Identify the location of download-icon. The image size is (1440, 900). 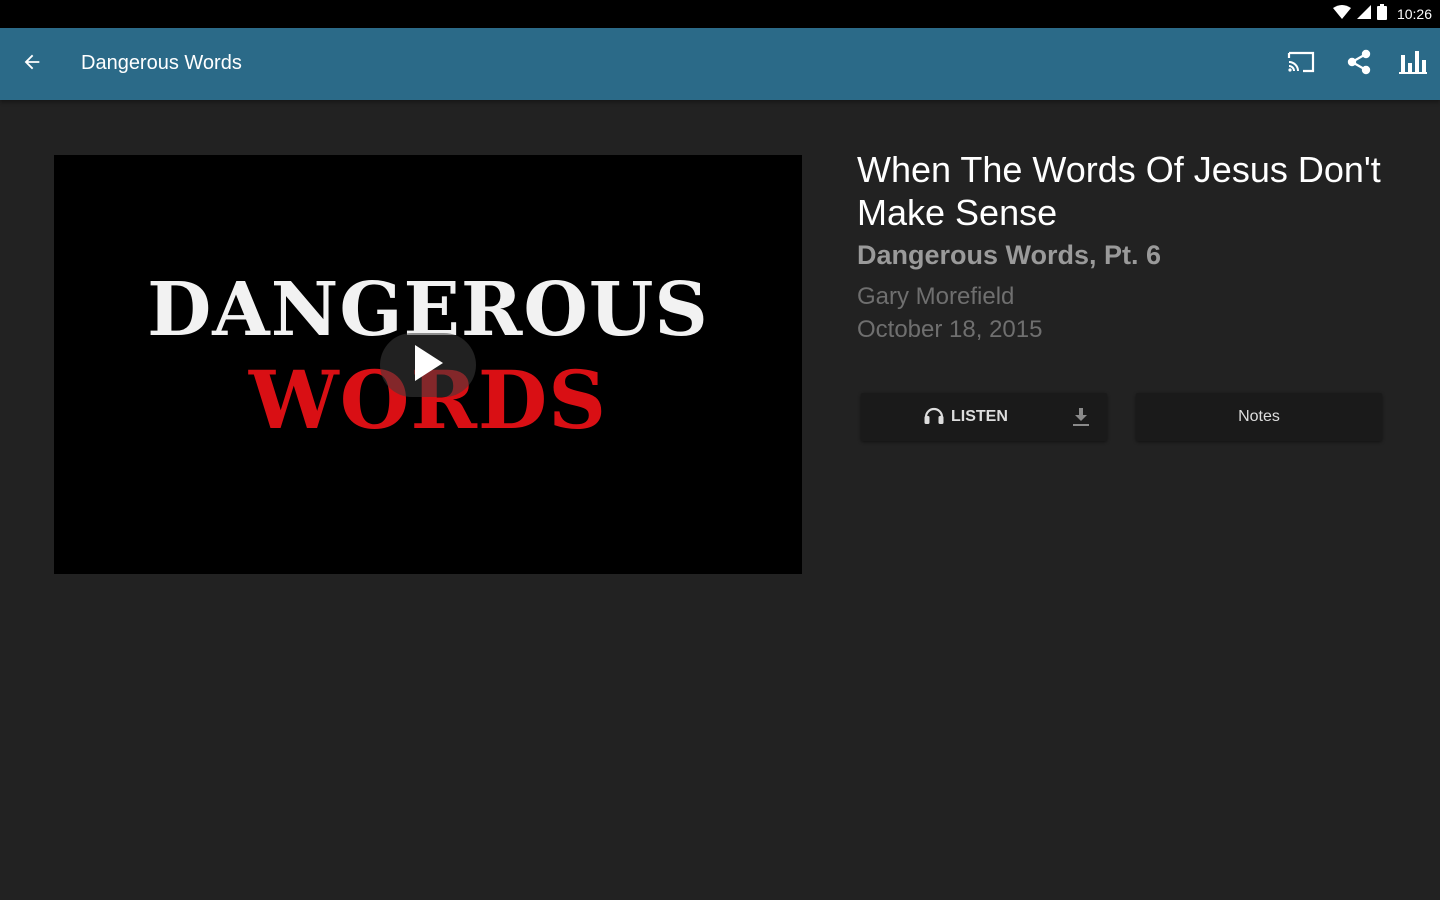
(1081, 417).